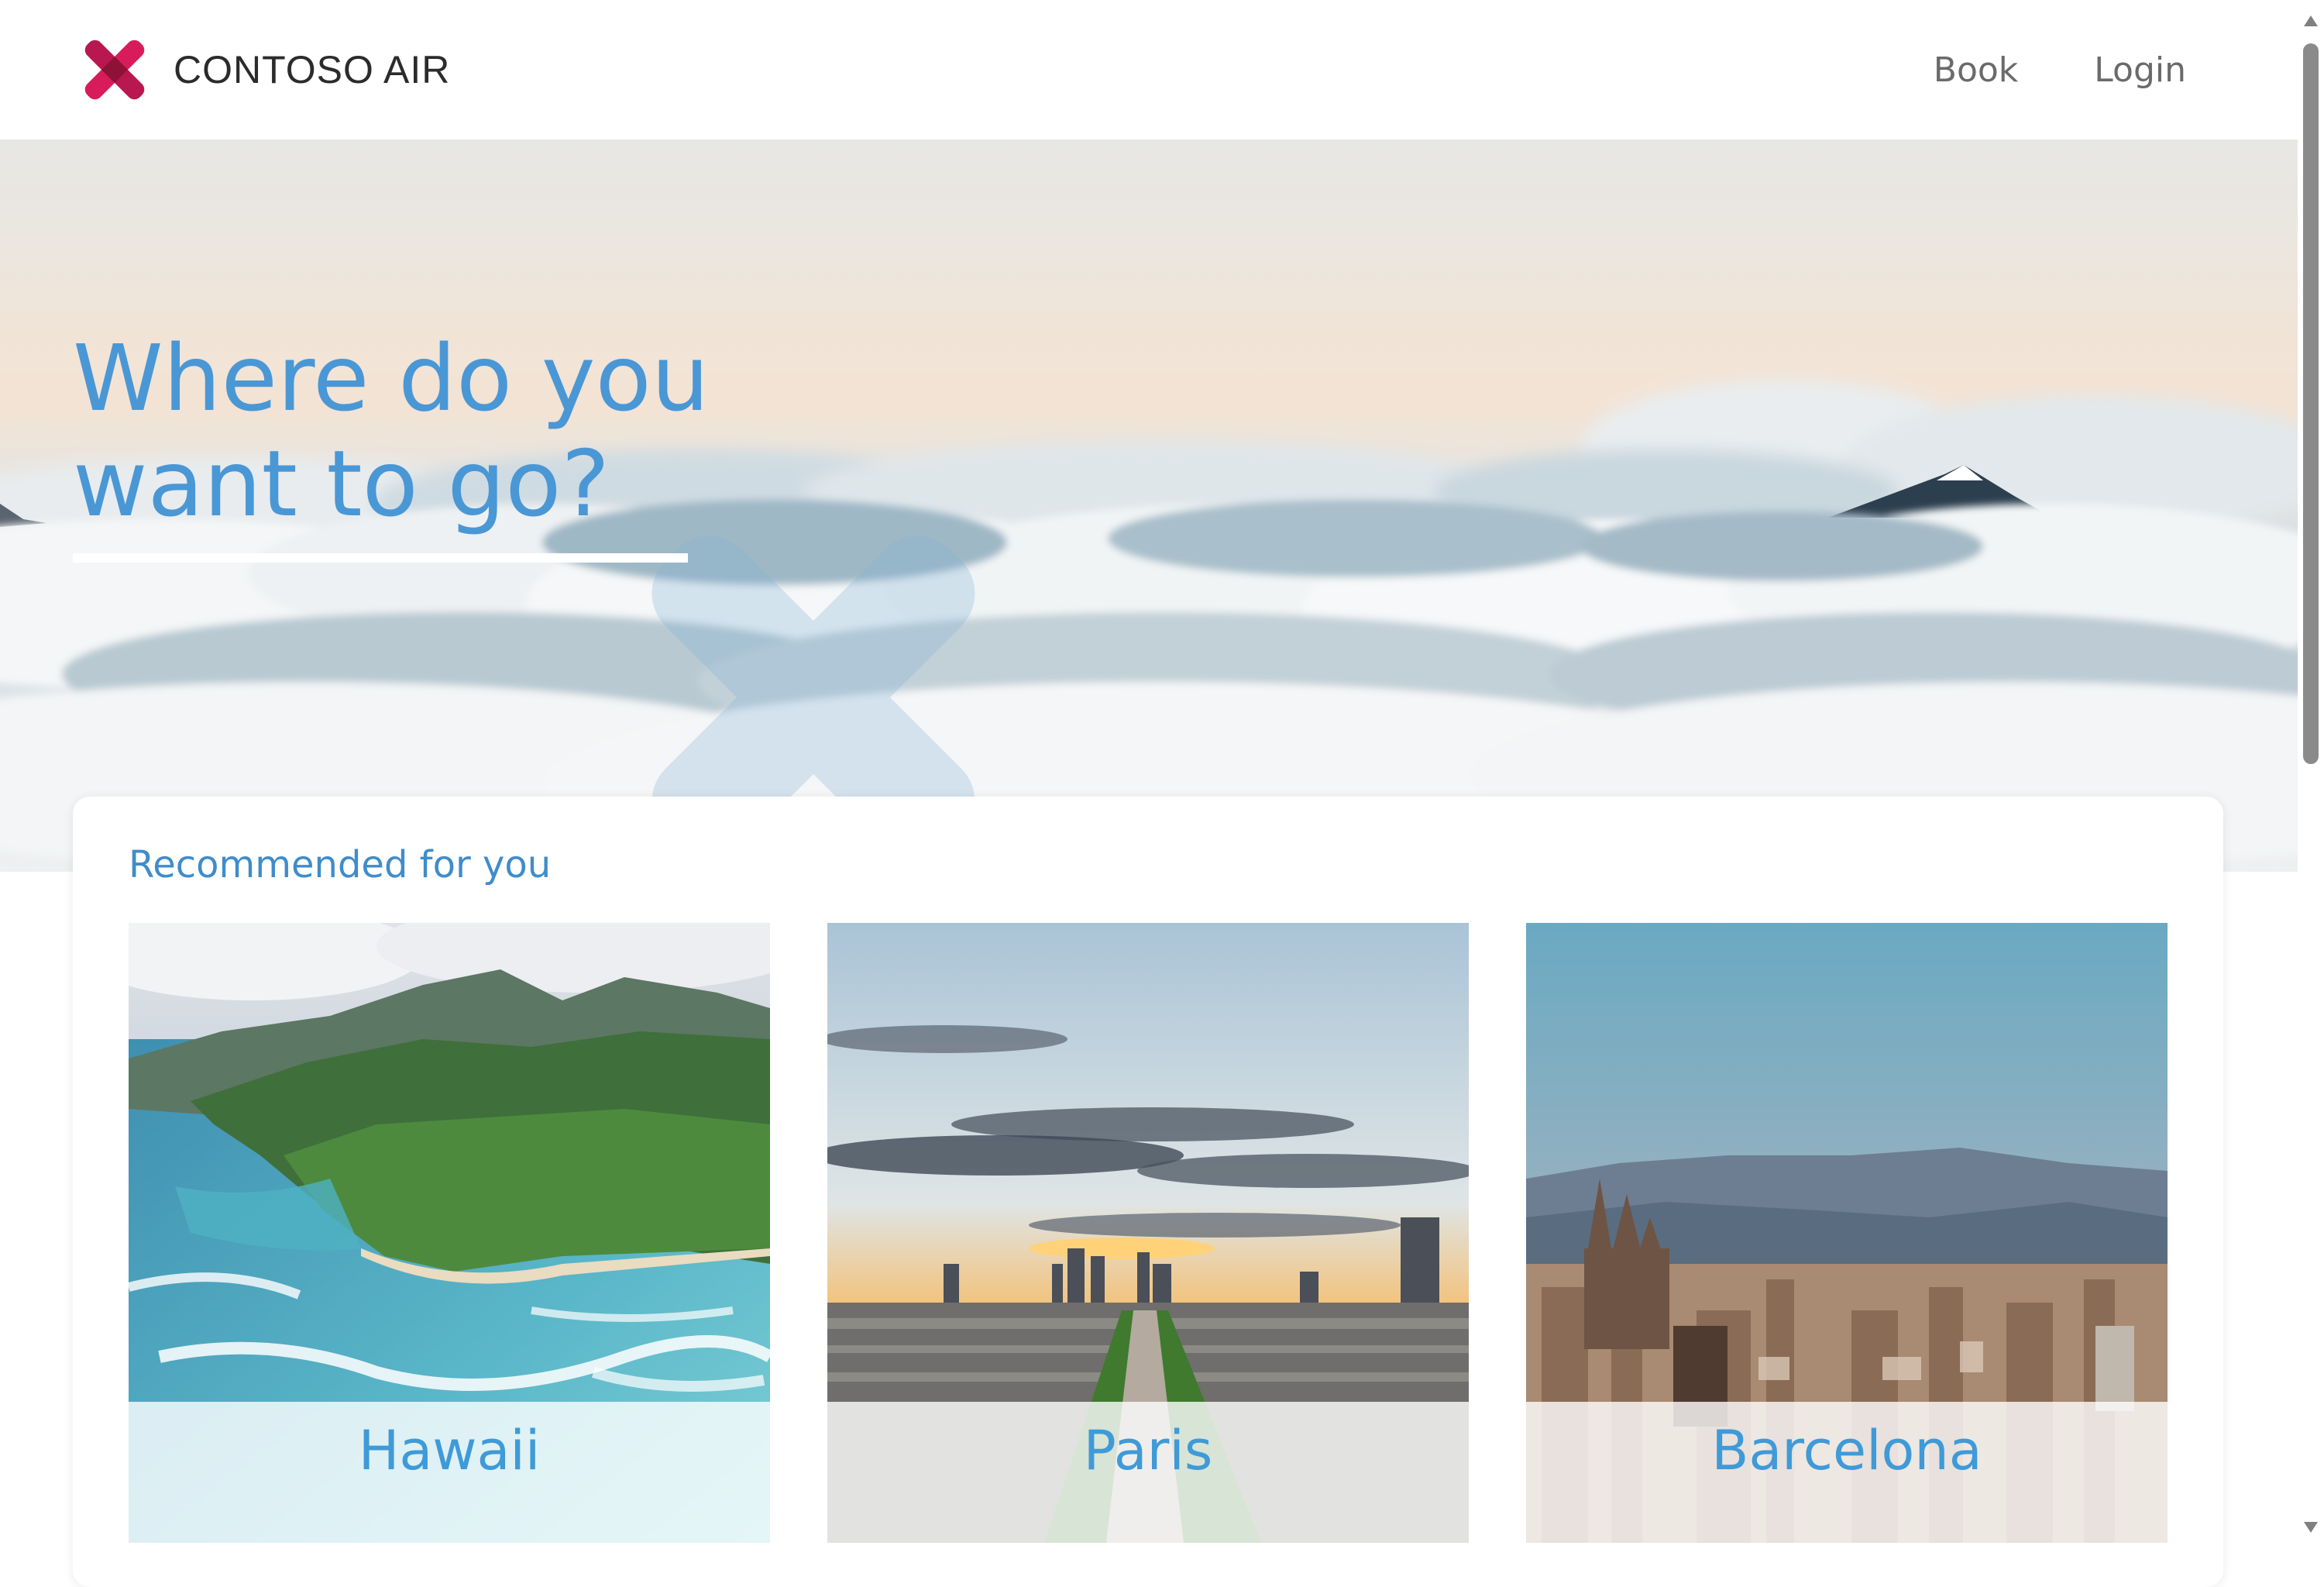  I want to click on destination-card-hawaii: Hawaii, so click(449, 1233).